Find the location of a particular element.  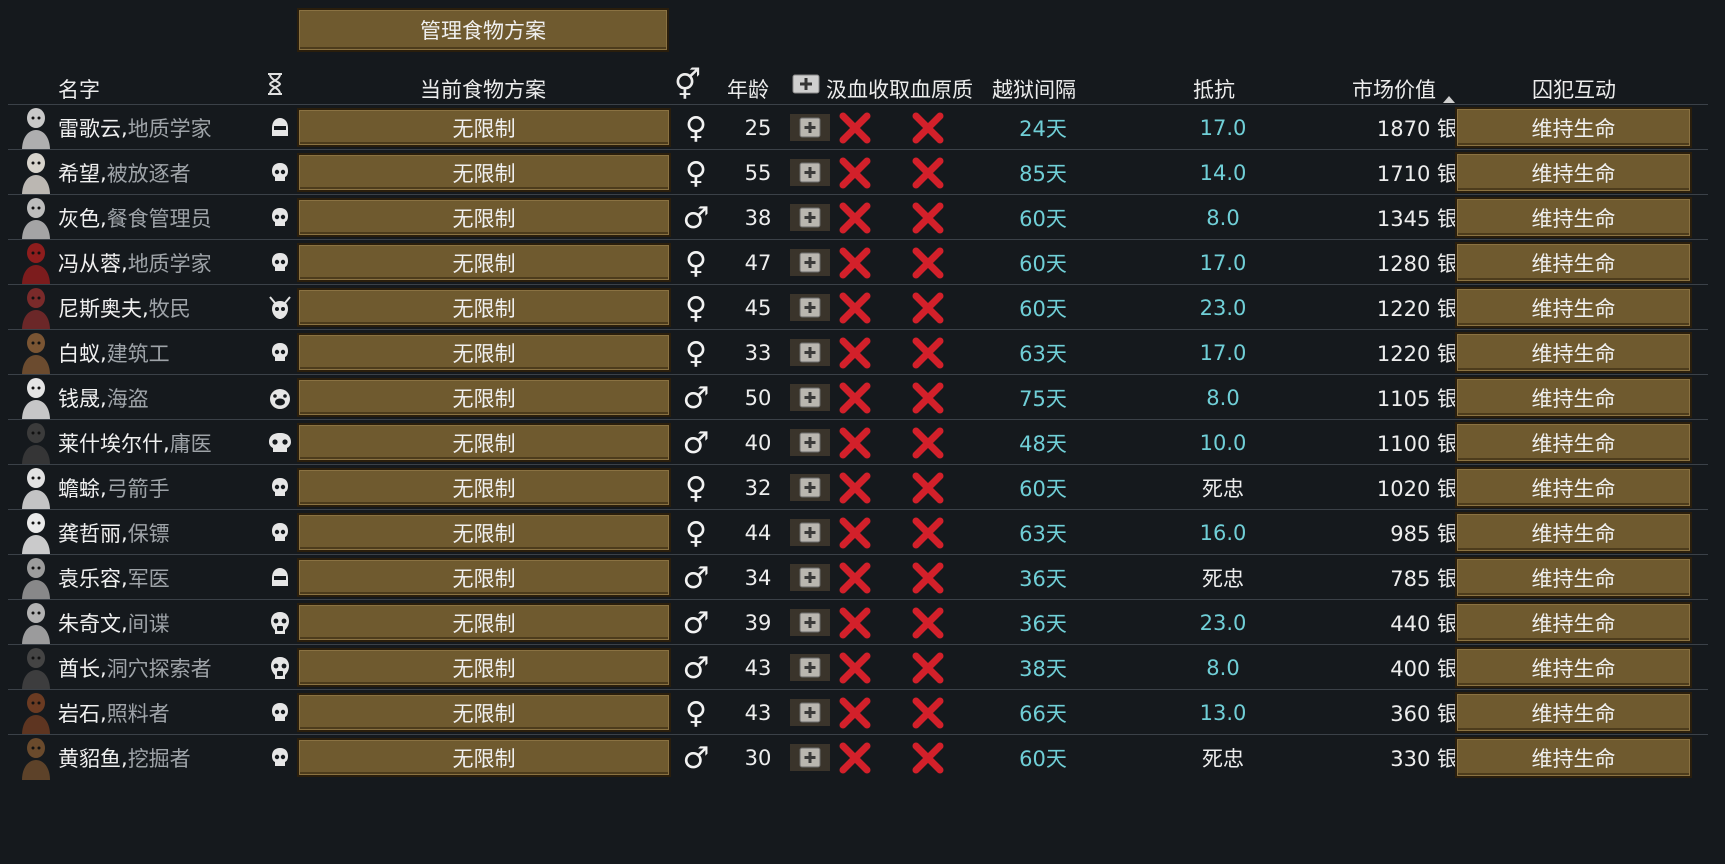

pawn-name-cell: 灰色, 餐食管理员 is located at coordinates (135, 217).